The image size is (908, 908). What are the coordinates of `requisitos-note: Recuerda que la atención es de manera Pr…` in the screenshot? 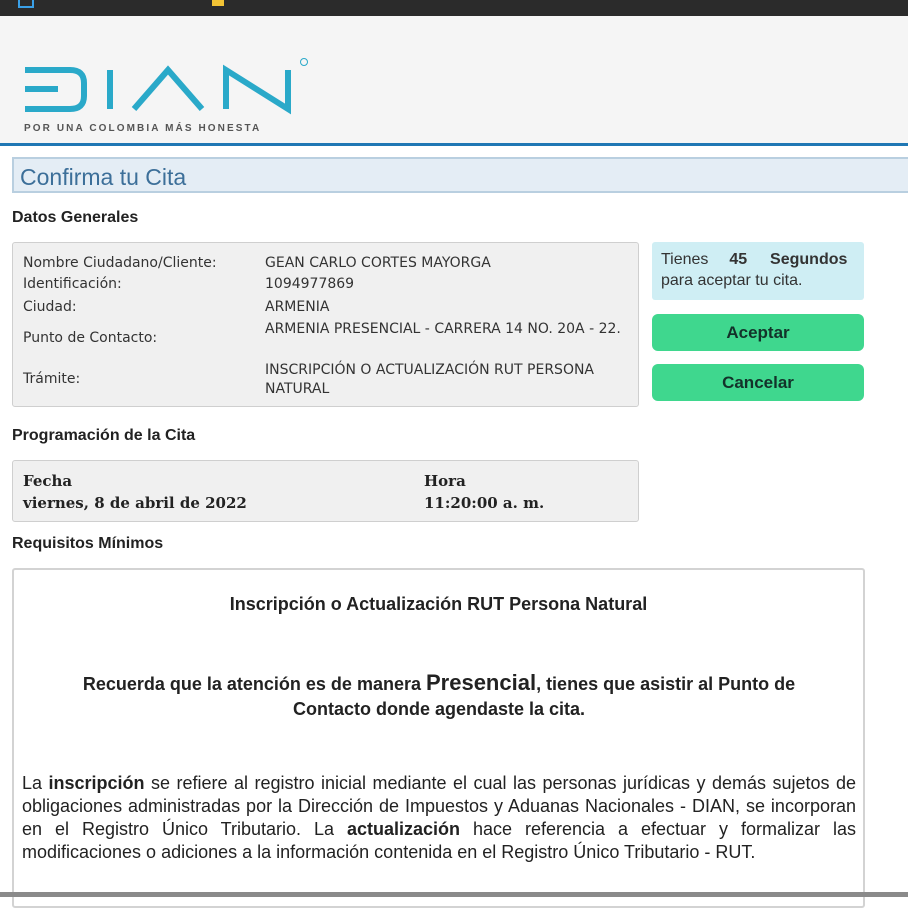 It's located at (439, 696).